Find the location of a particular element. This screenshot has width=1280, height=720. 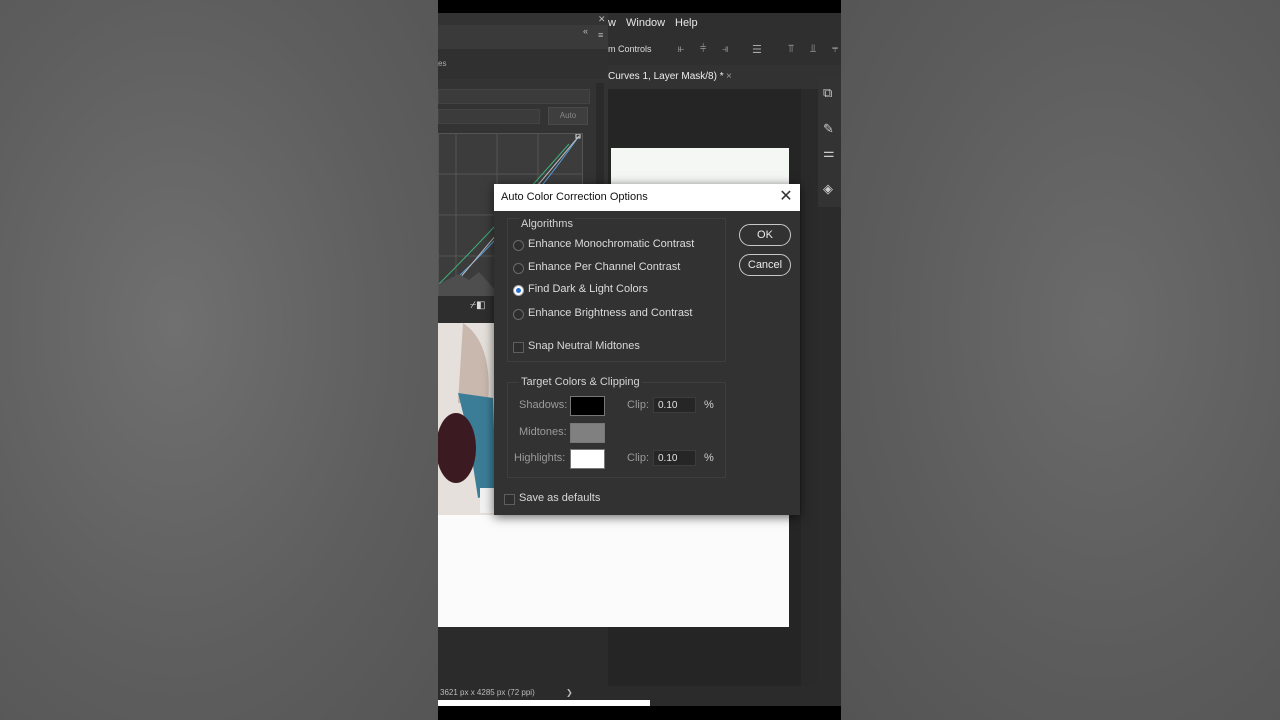

align-left-icon: ⫦ is located at coordinates (681, 49).